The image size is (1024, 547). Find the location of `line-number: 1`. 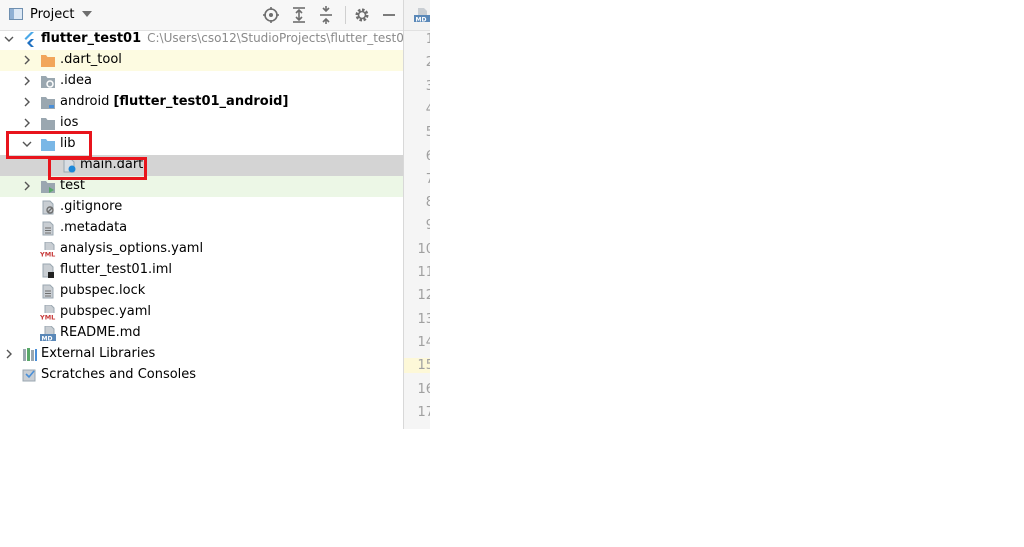

line-number: 1 is located at coordinates (427, 39).